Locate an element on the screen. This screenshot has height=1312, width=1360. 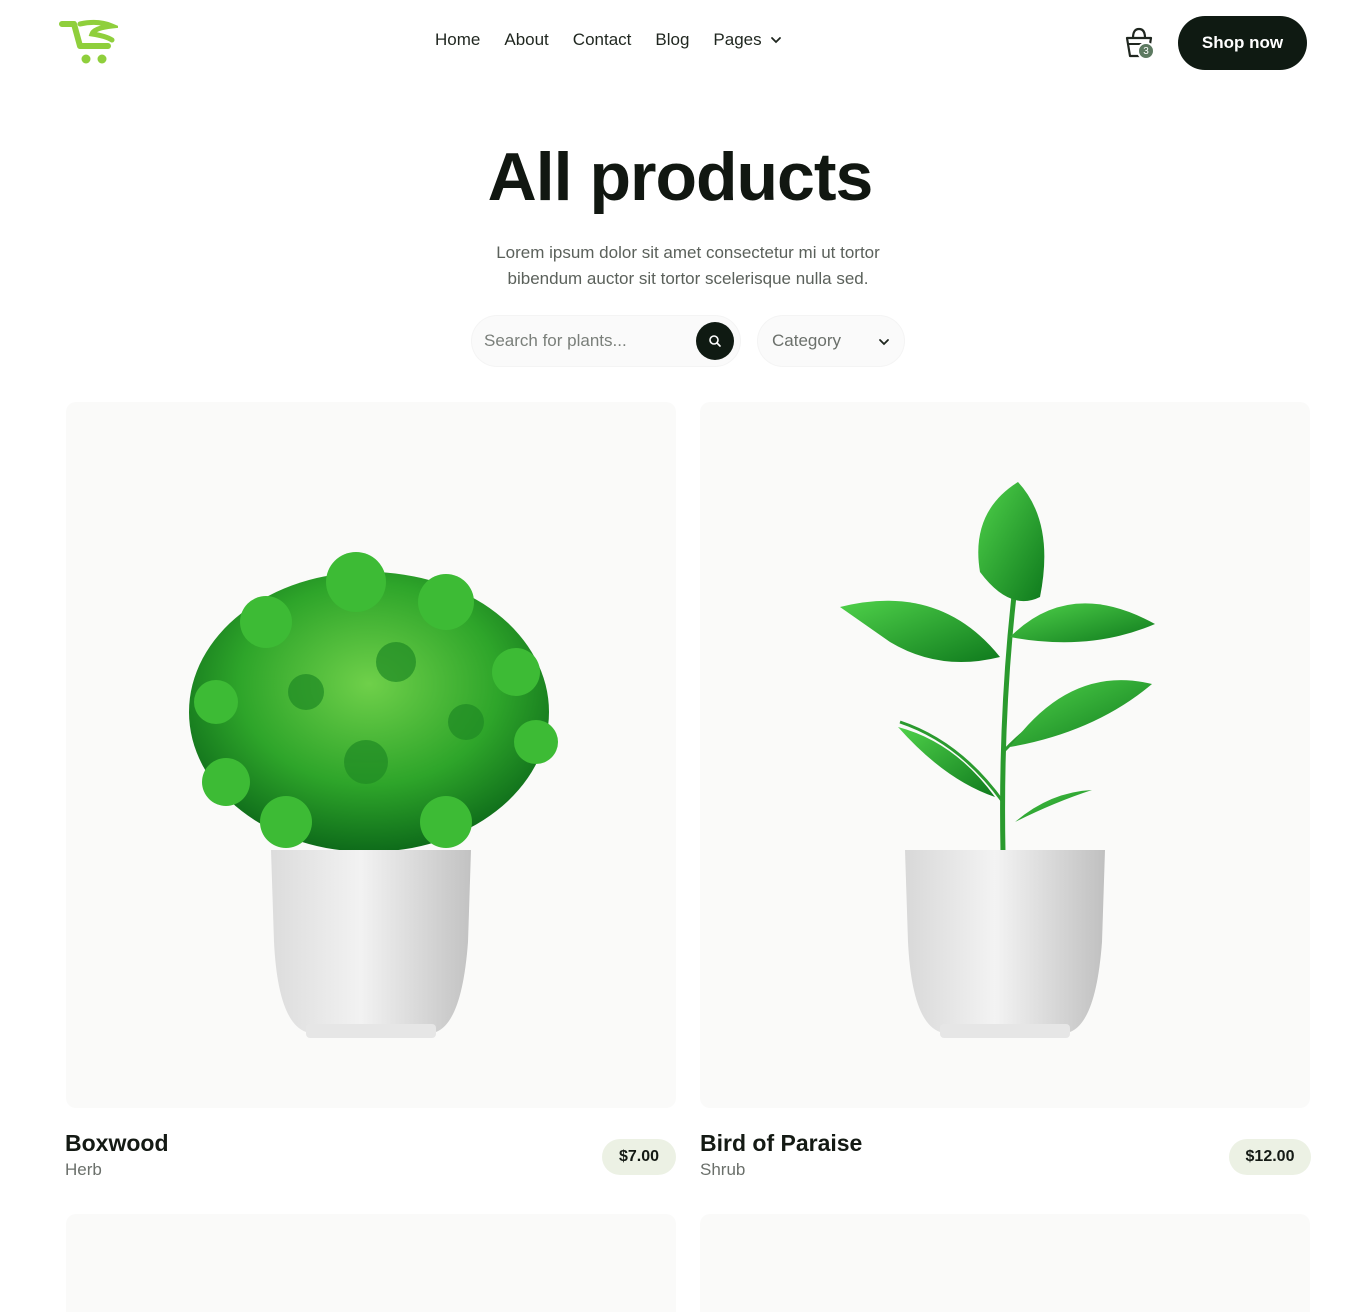
nav-pages-dropdown: Pages is located at coordinates (747, 40).